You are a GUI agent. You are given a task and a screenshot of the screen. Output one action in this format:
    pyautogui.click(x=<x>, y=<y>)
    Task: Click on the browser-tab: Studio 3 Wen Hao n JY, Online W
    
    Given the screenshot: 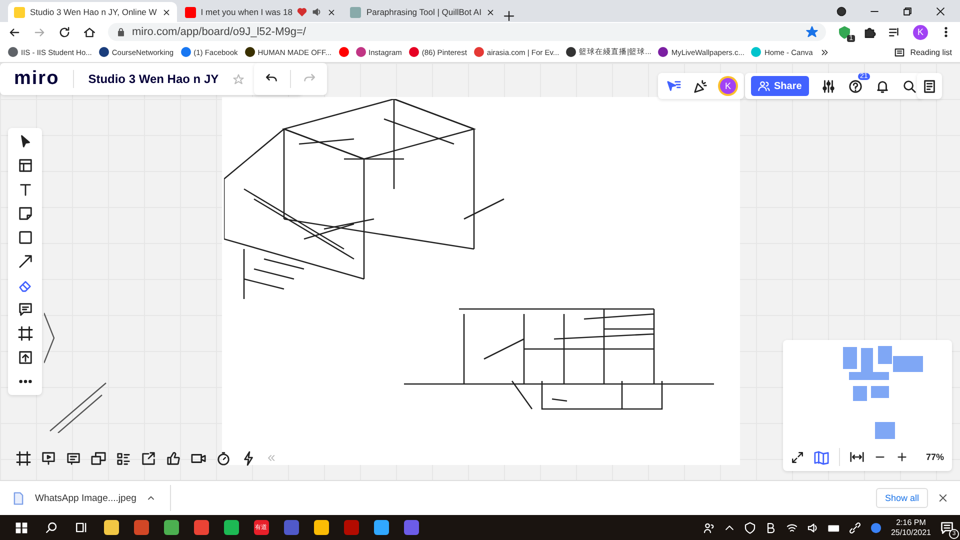 What is the action you would take?
    pyautogui.click(x=92, y=12)
    